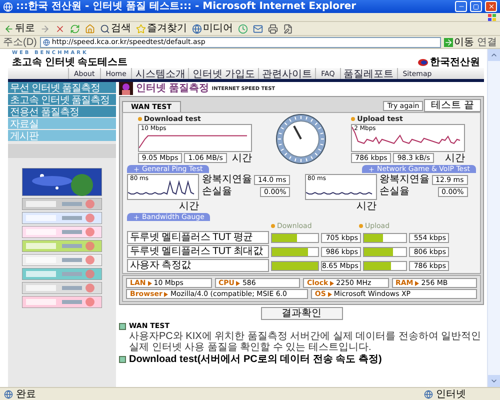 The image size is (500, 400). I want to click on status-text: 완료, so click(26, 394).